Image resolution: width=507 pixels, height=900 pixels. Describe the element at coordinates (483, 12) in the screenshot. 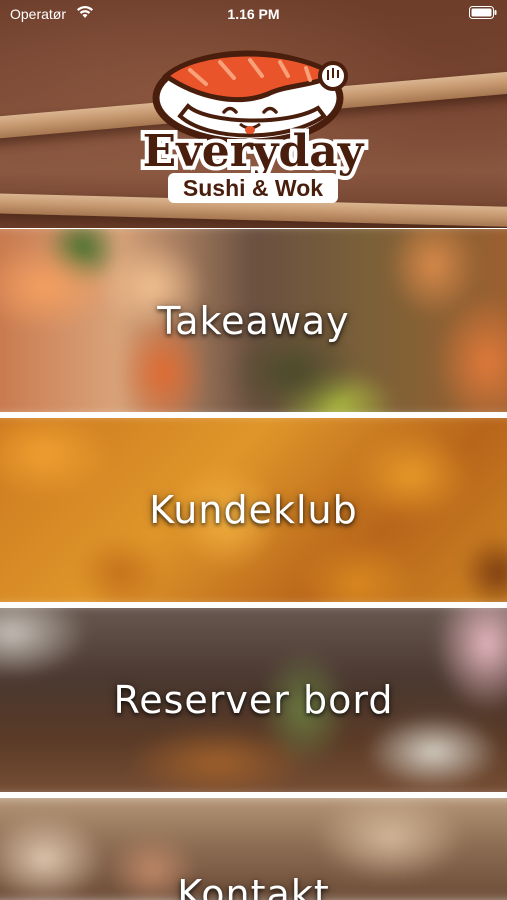

I see `battery-icon` at that location.